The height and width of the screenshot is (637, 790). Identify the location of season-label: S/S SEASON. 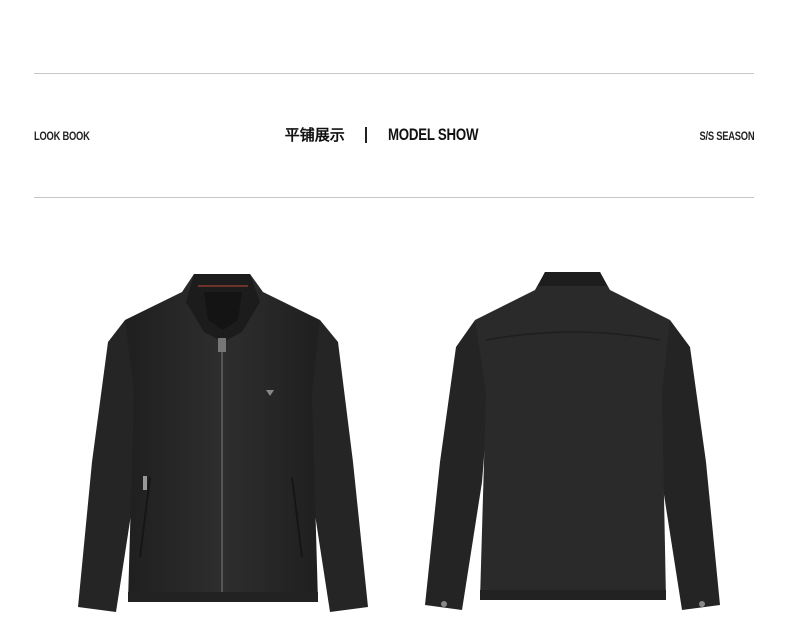
(726, 136).